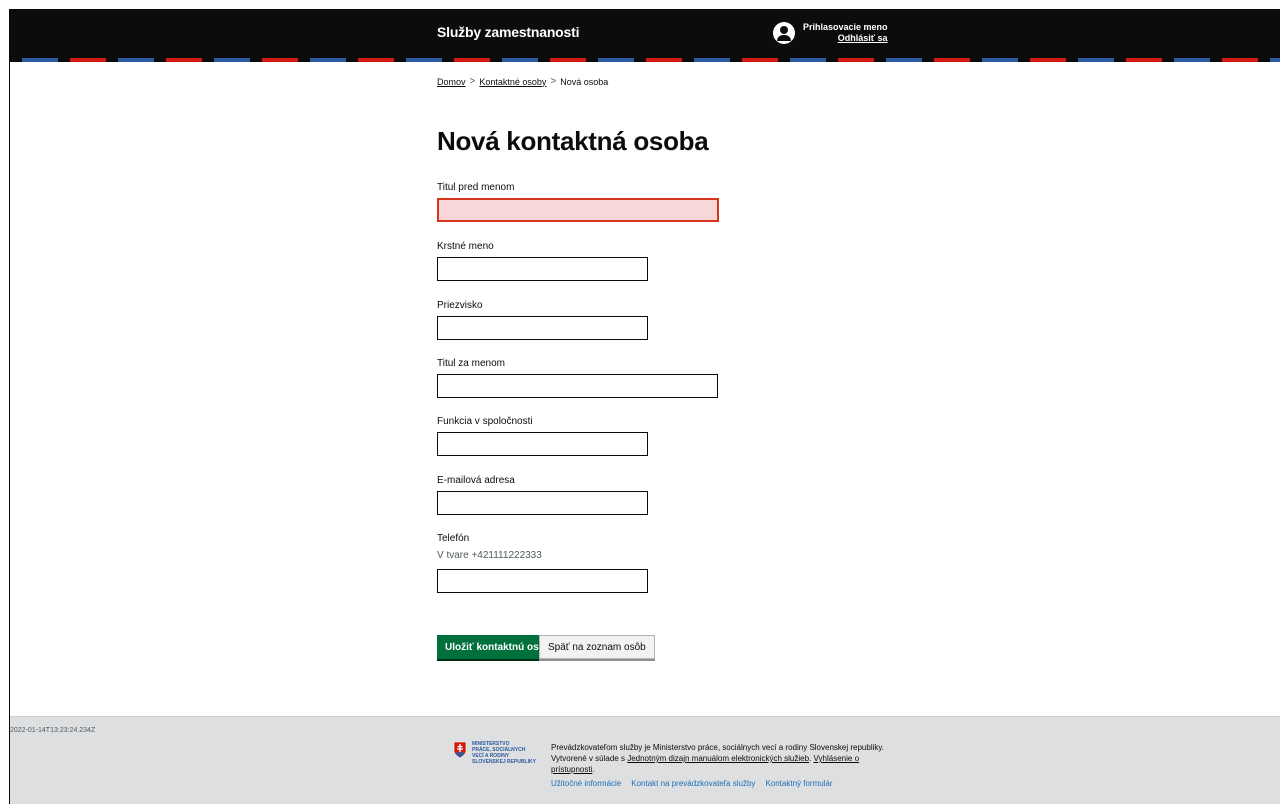 The height and width of the screenshot is (804, 1280). I want to click on login-name-label: Prihlasovacie meno, so click(845, 27).